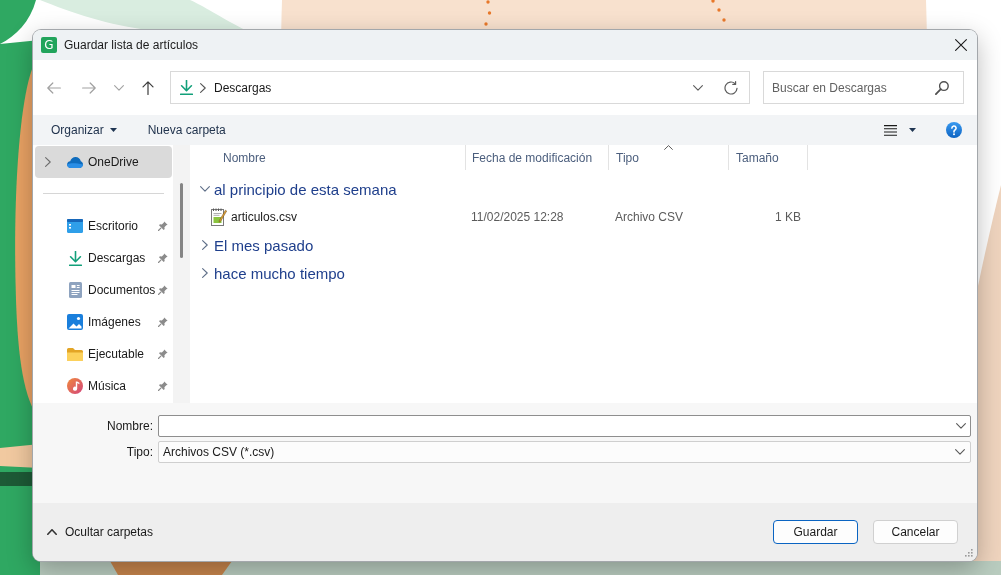 Image resolution: width=1001 pixels, height=575 pixels. What do you see at coordinates (84, 130) in the screenshot?
I see `menu-button: Organizar` at bounding box center [84, 130].